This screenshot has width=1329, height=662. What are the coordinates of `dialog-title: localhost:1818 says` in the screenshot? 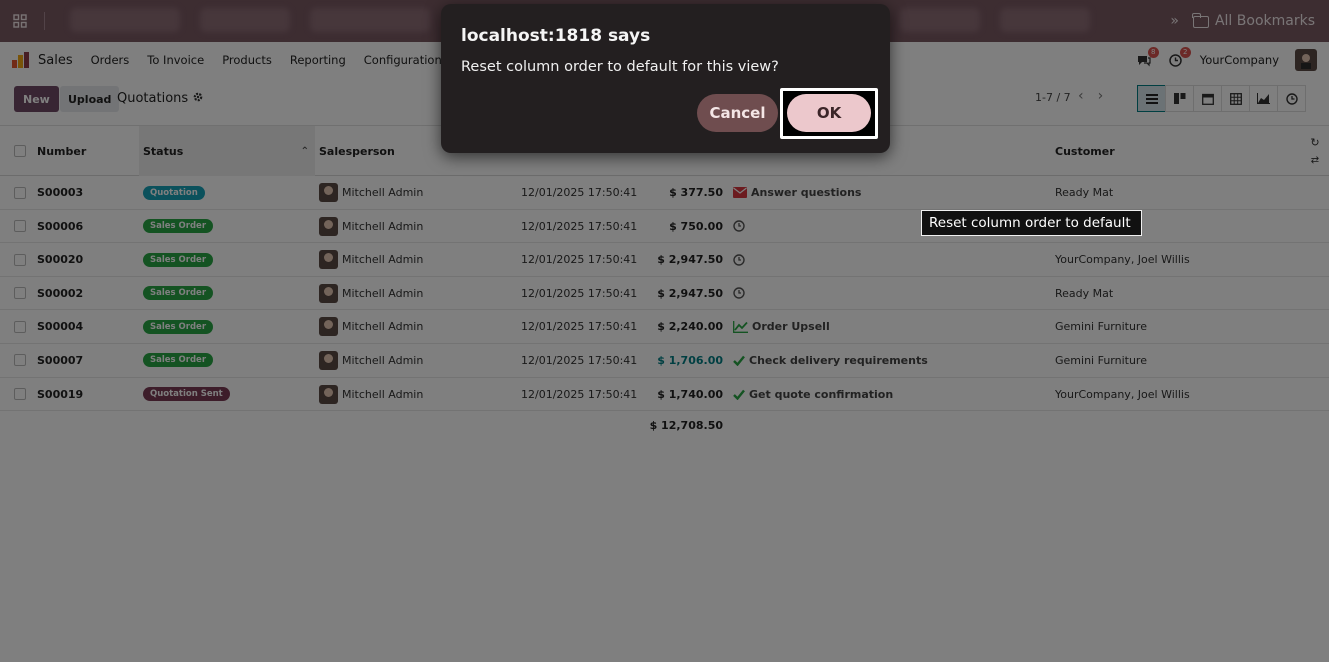 It's located at (556, 36).